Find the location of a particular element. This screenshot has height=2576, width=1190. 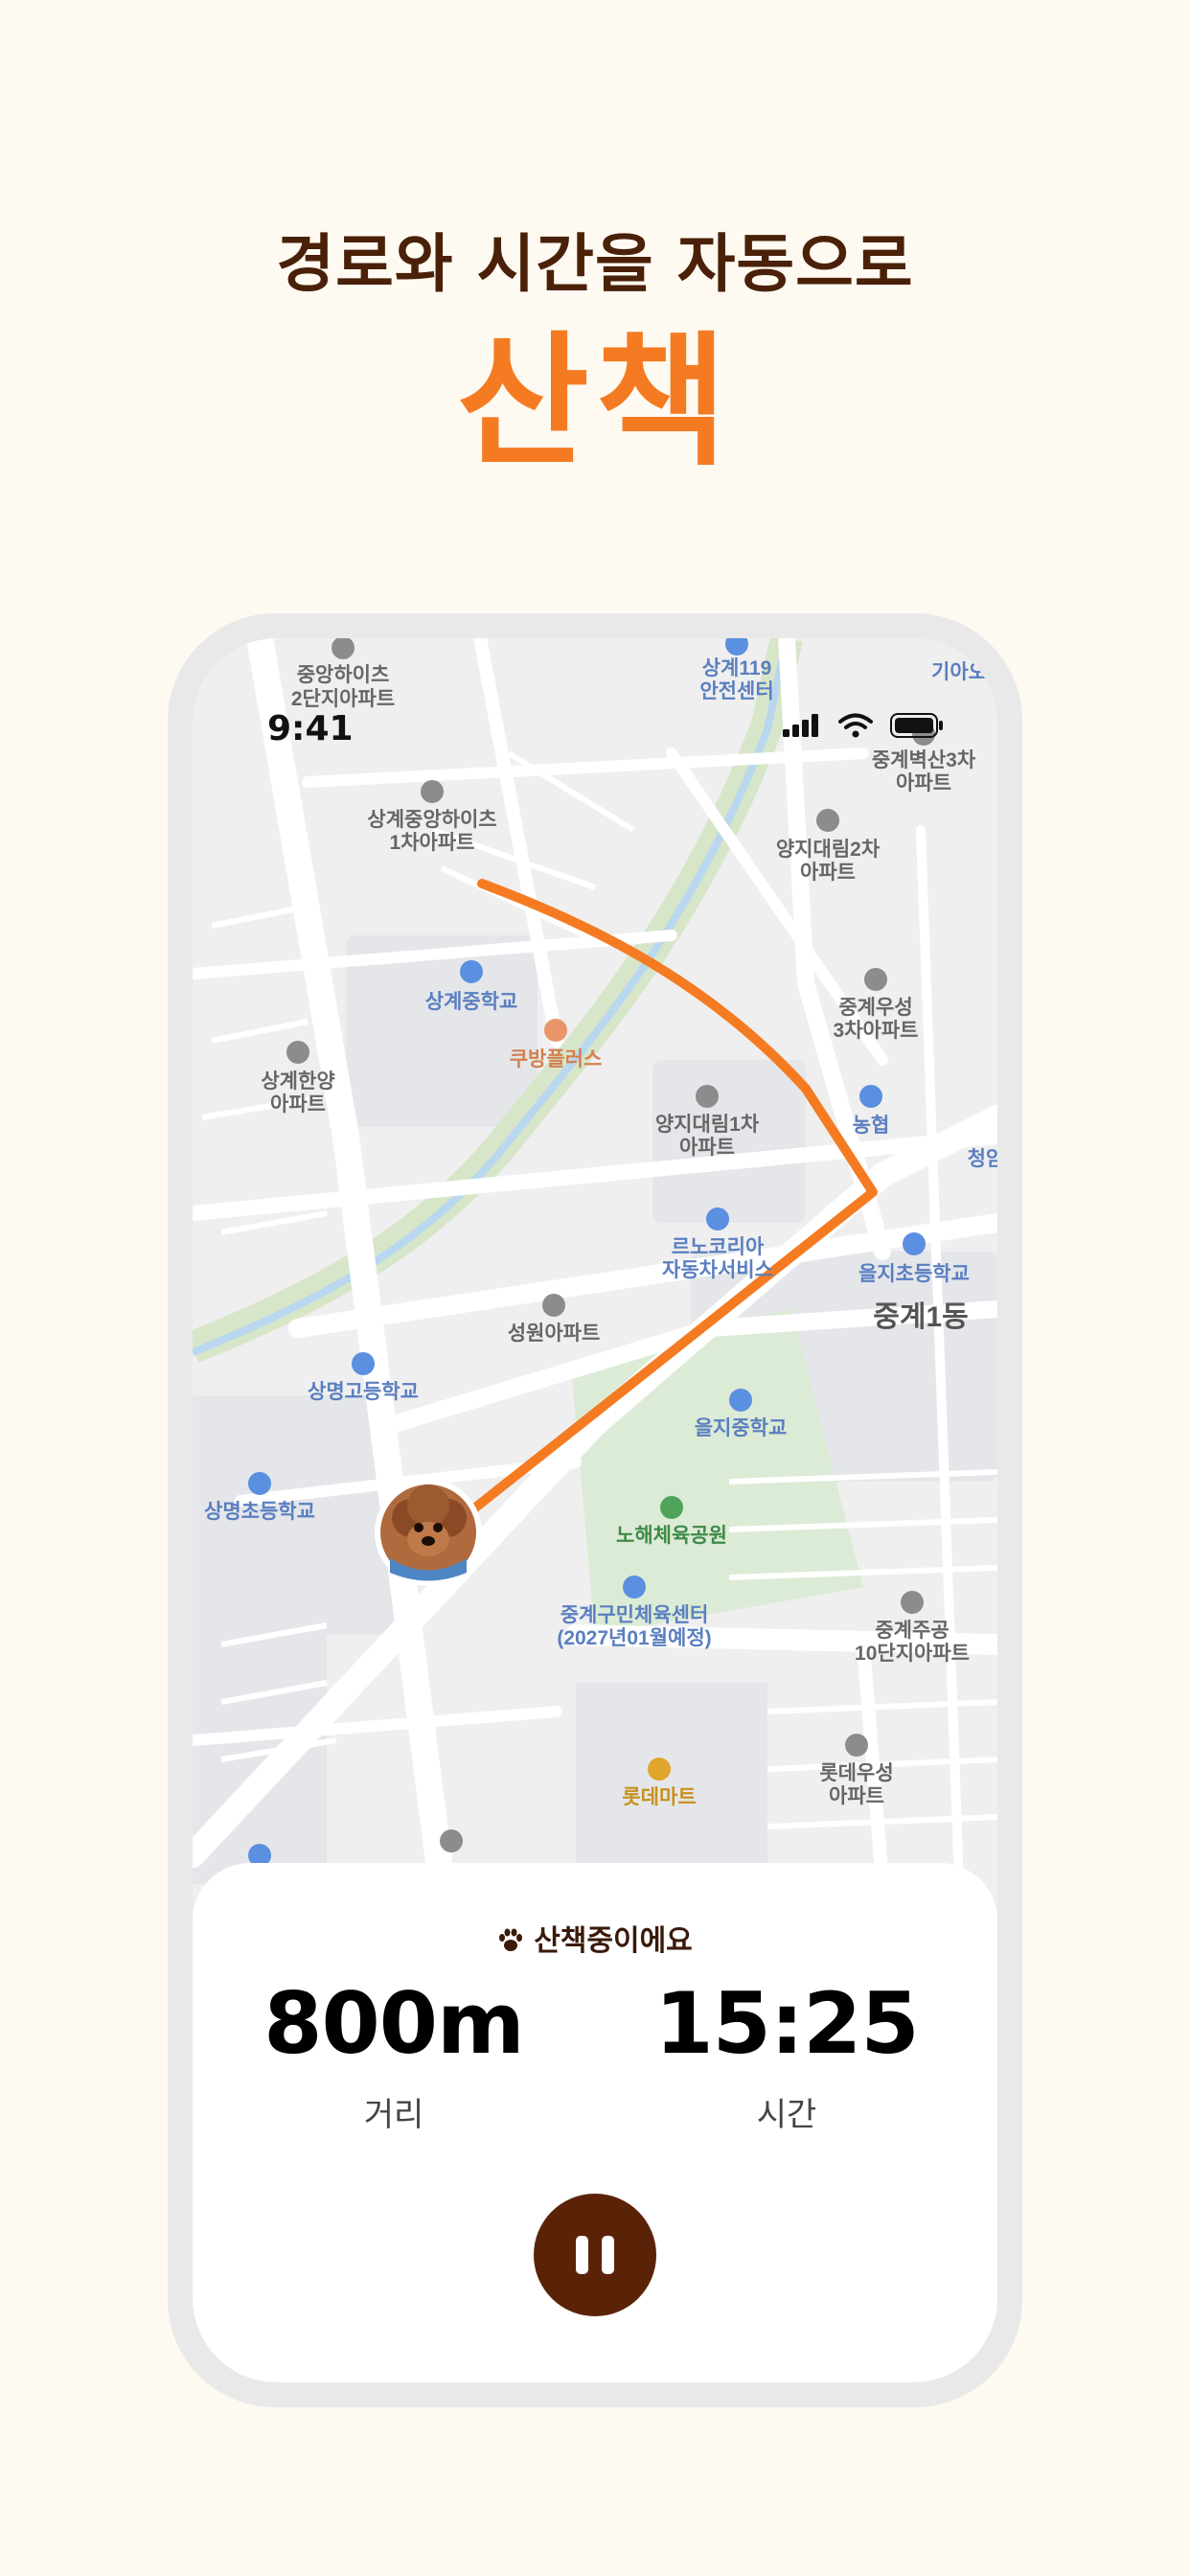

map-label: 노해체육공원 is located at coordinates (671, 1536).